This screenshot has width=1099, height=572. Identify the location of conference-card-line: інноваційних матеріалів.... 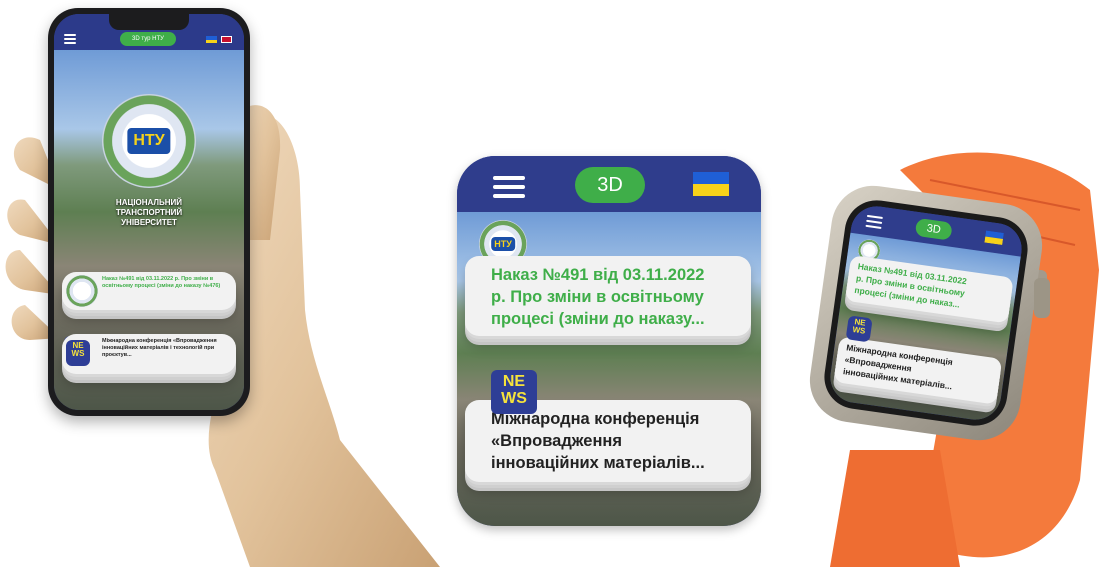
(598, 463).